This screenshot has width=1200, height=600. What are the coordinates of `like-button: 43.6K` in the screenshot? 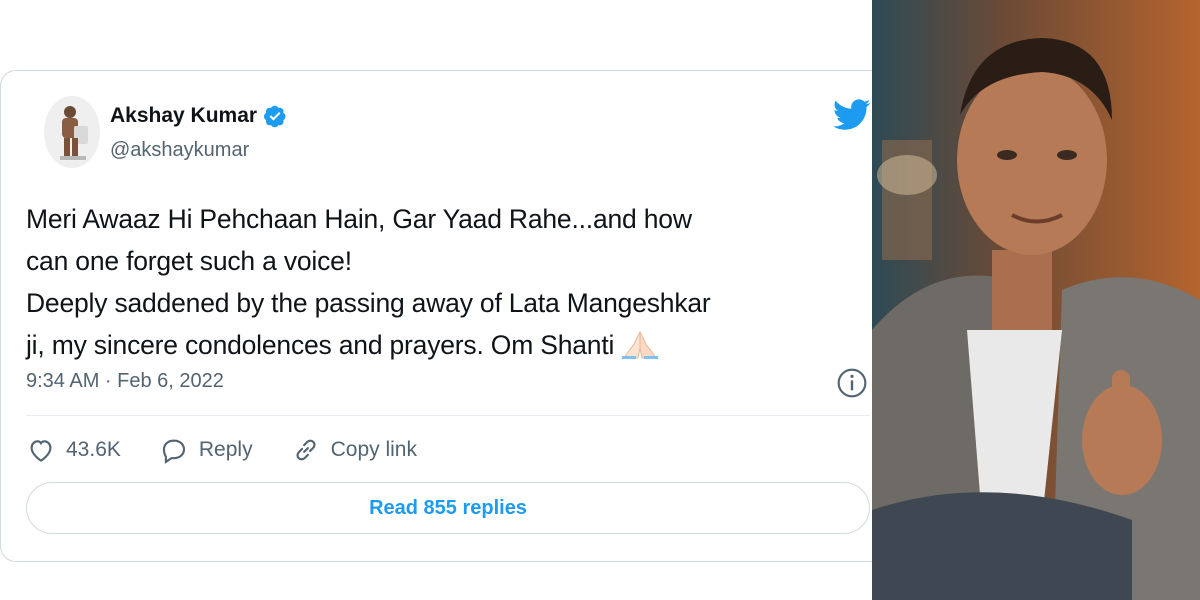 It's located at (73, 450).